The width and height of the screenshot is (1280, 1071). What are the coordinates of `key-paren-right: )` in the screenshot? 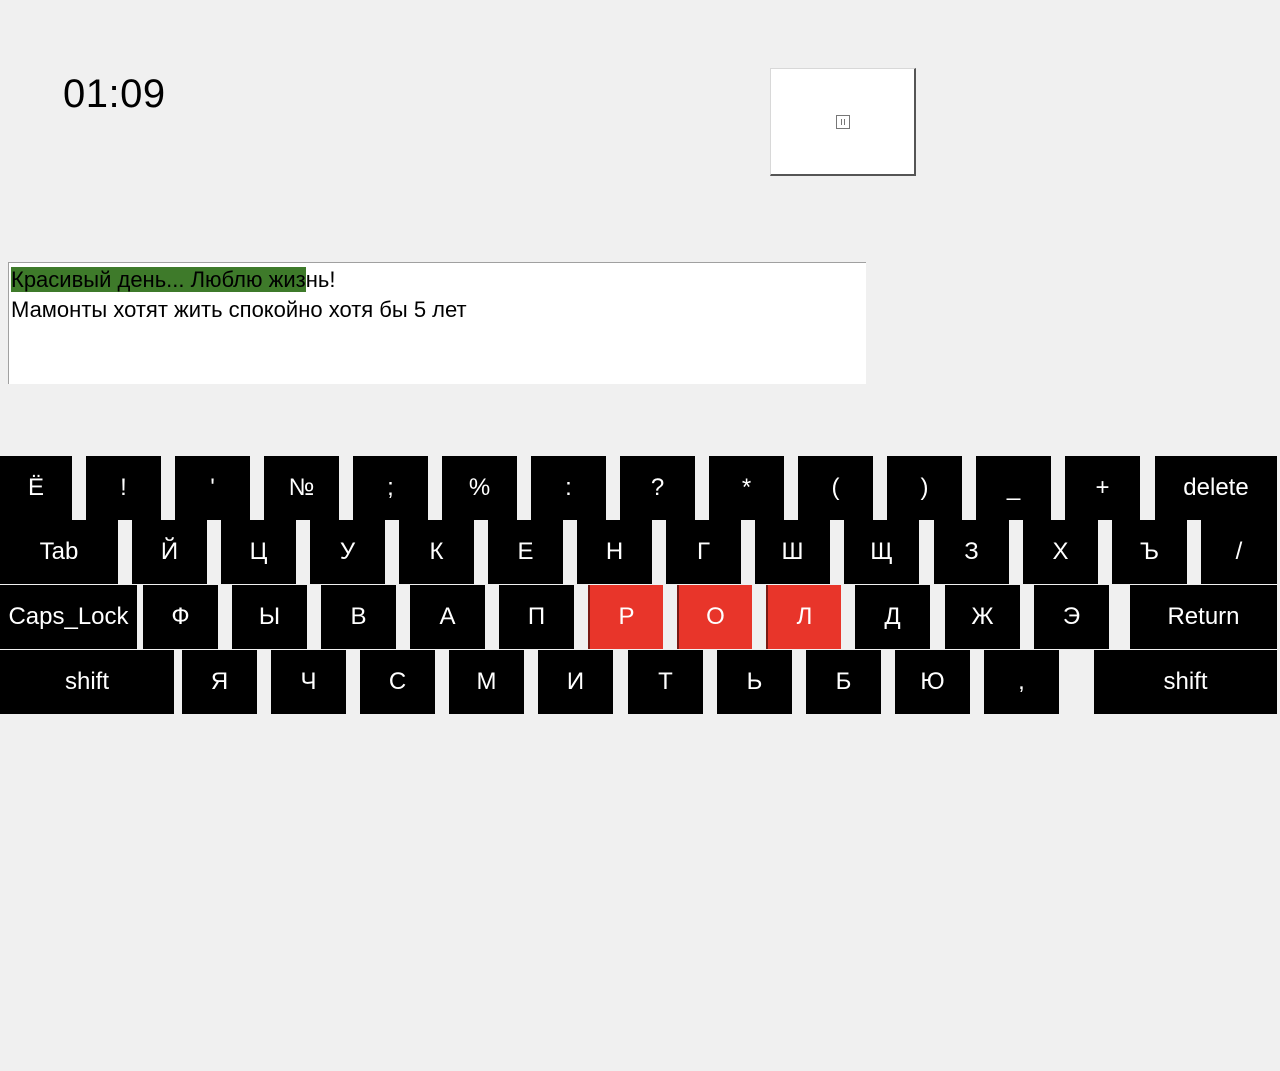 It's located at (924, 488).